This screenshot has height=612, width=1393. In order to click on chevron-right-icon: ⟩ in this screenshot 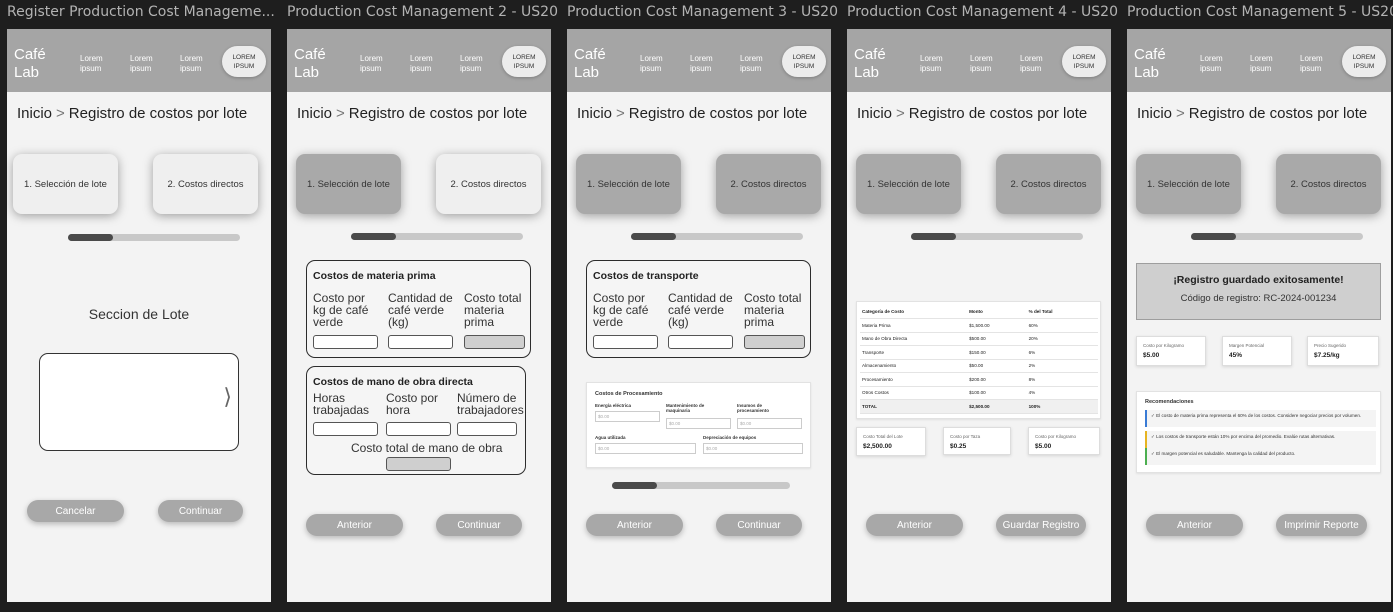, I will do `click(227, 397)`.